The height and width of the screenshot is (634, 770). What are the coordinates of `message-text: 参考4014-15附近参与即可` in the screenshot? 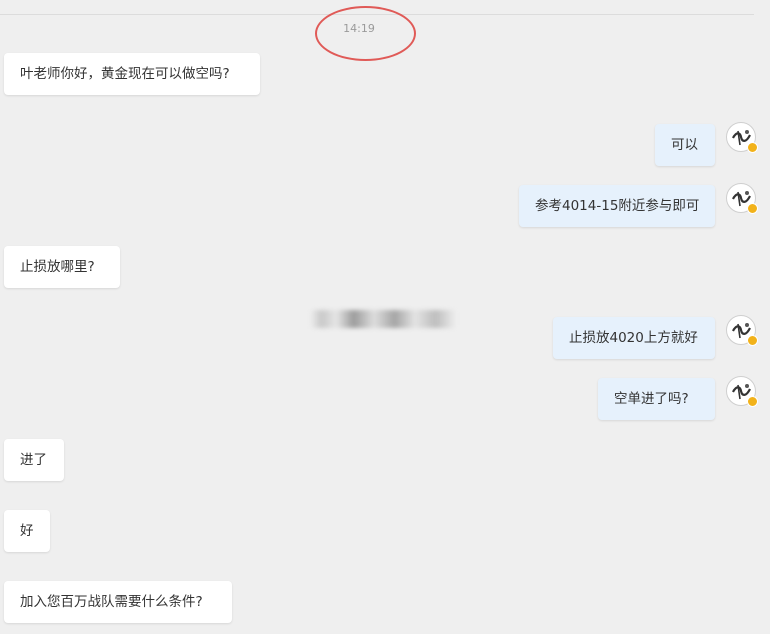 It's located at (617, 206).